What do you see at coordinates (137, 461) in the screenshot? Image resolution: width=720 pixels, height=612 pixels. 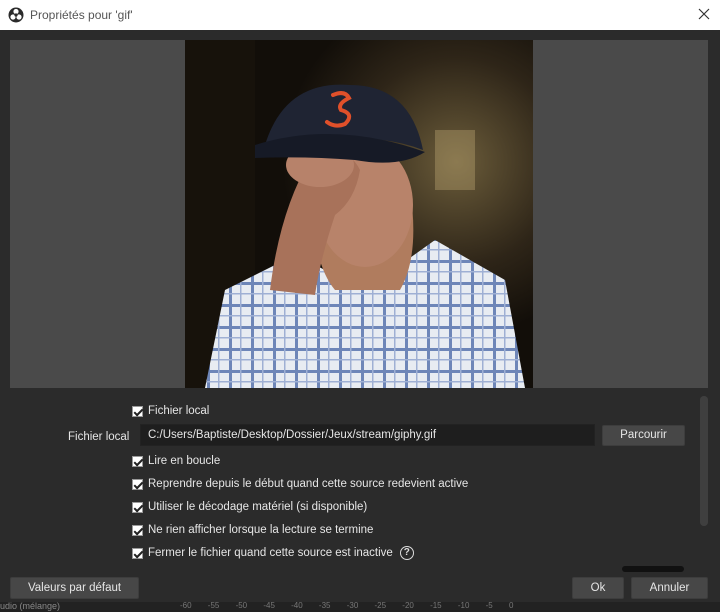 I see `loop-checkbox` at bounding box center [137, 461].